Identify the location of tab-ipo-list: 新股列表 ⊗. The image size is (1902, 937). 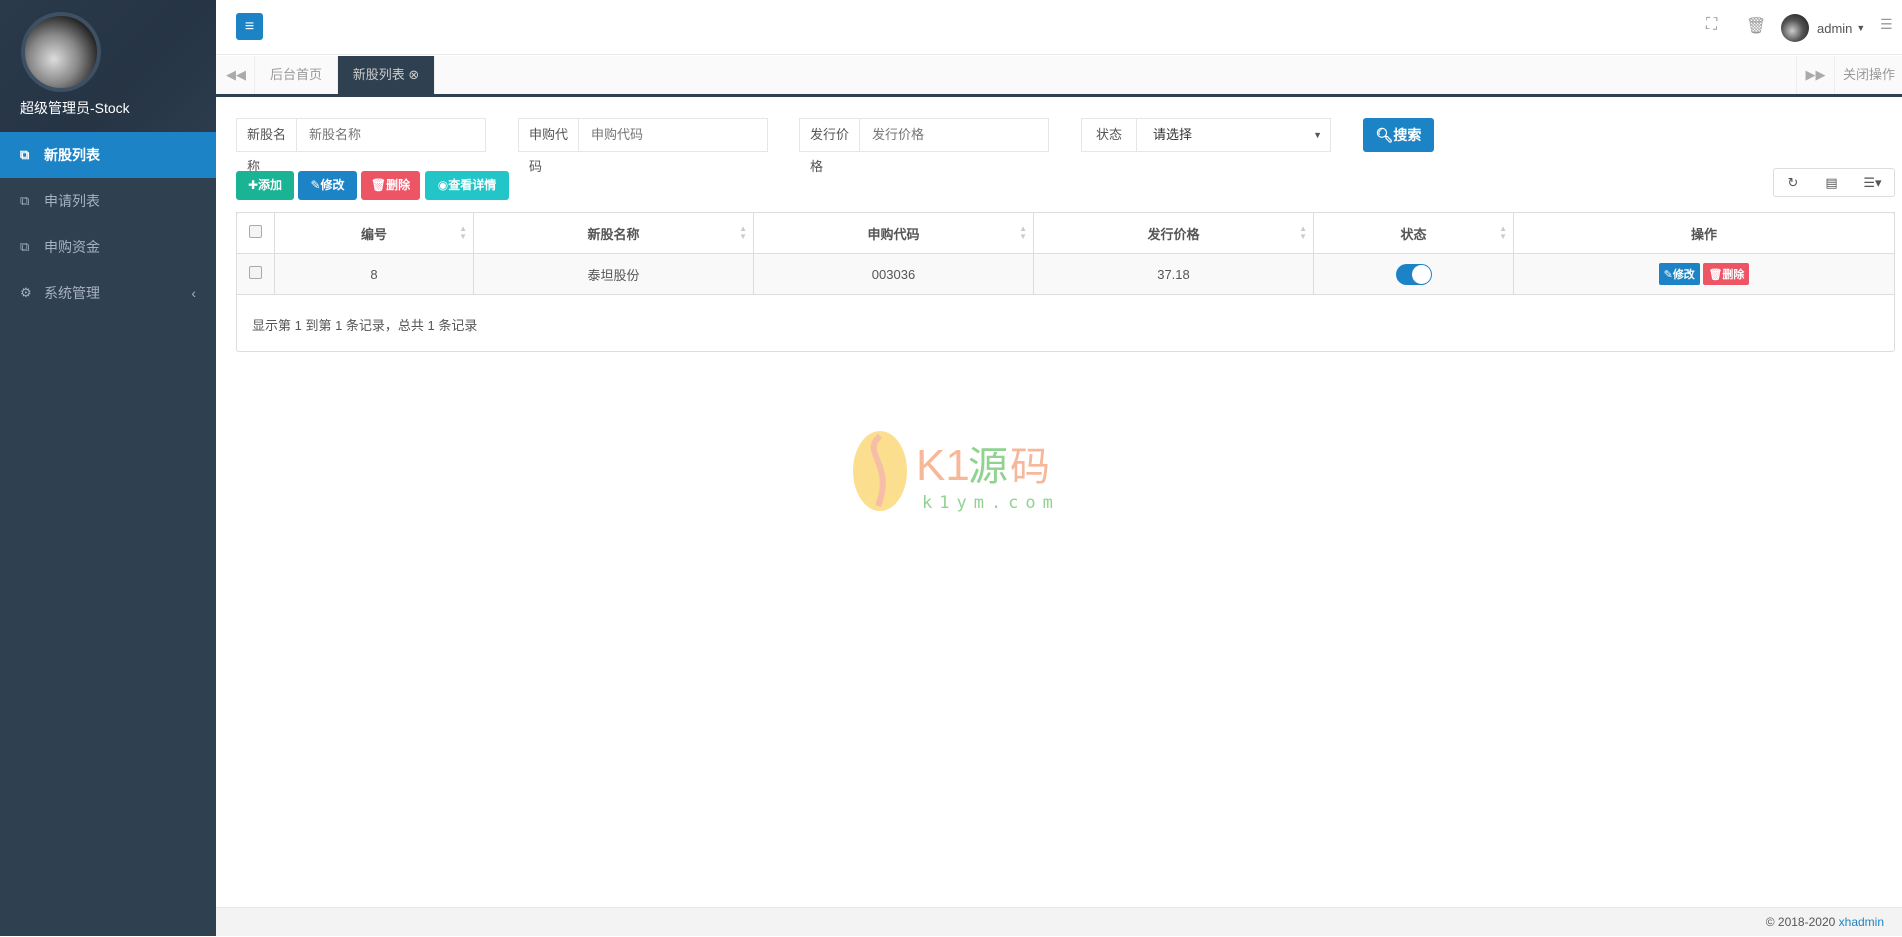
(386, 75).